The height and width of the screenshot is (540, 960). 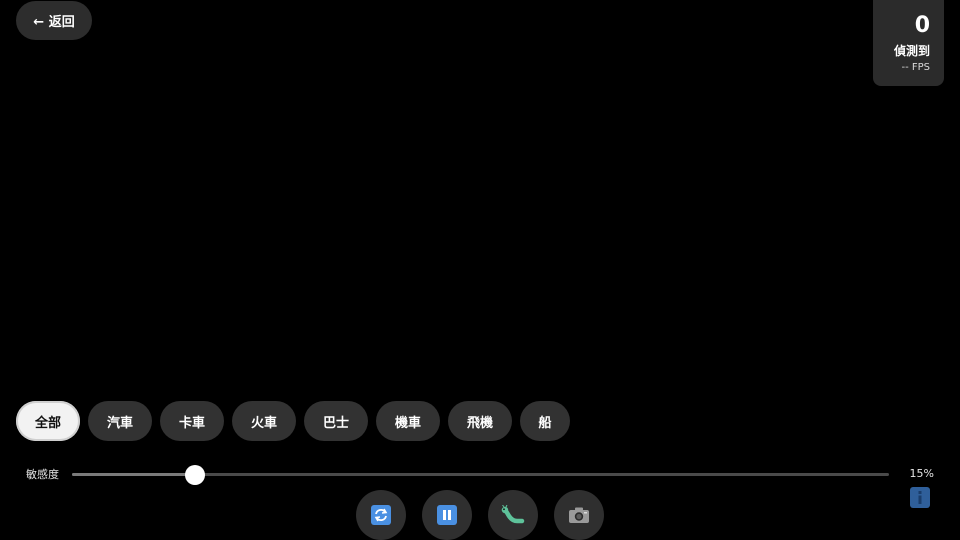 I want to click on filter-chip-label: 巴士, so click(x=335, y=423).